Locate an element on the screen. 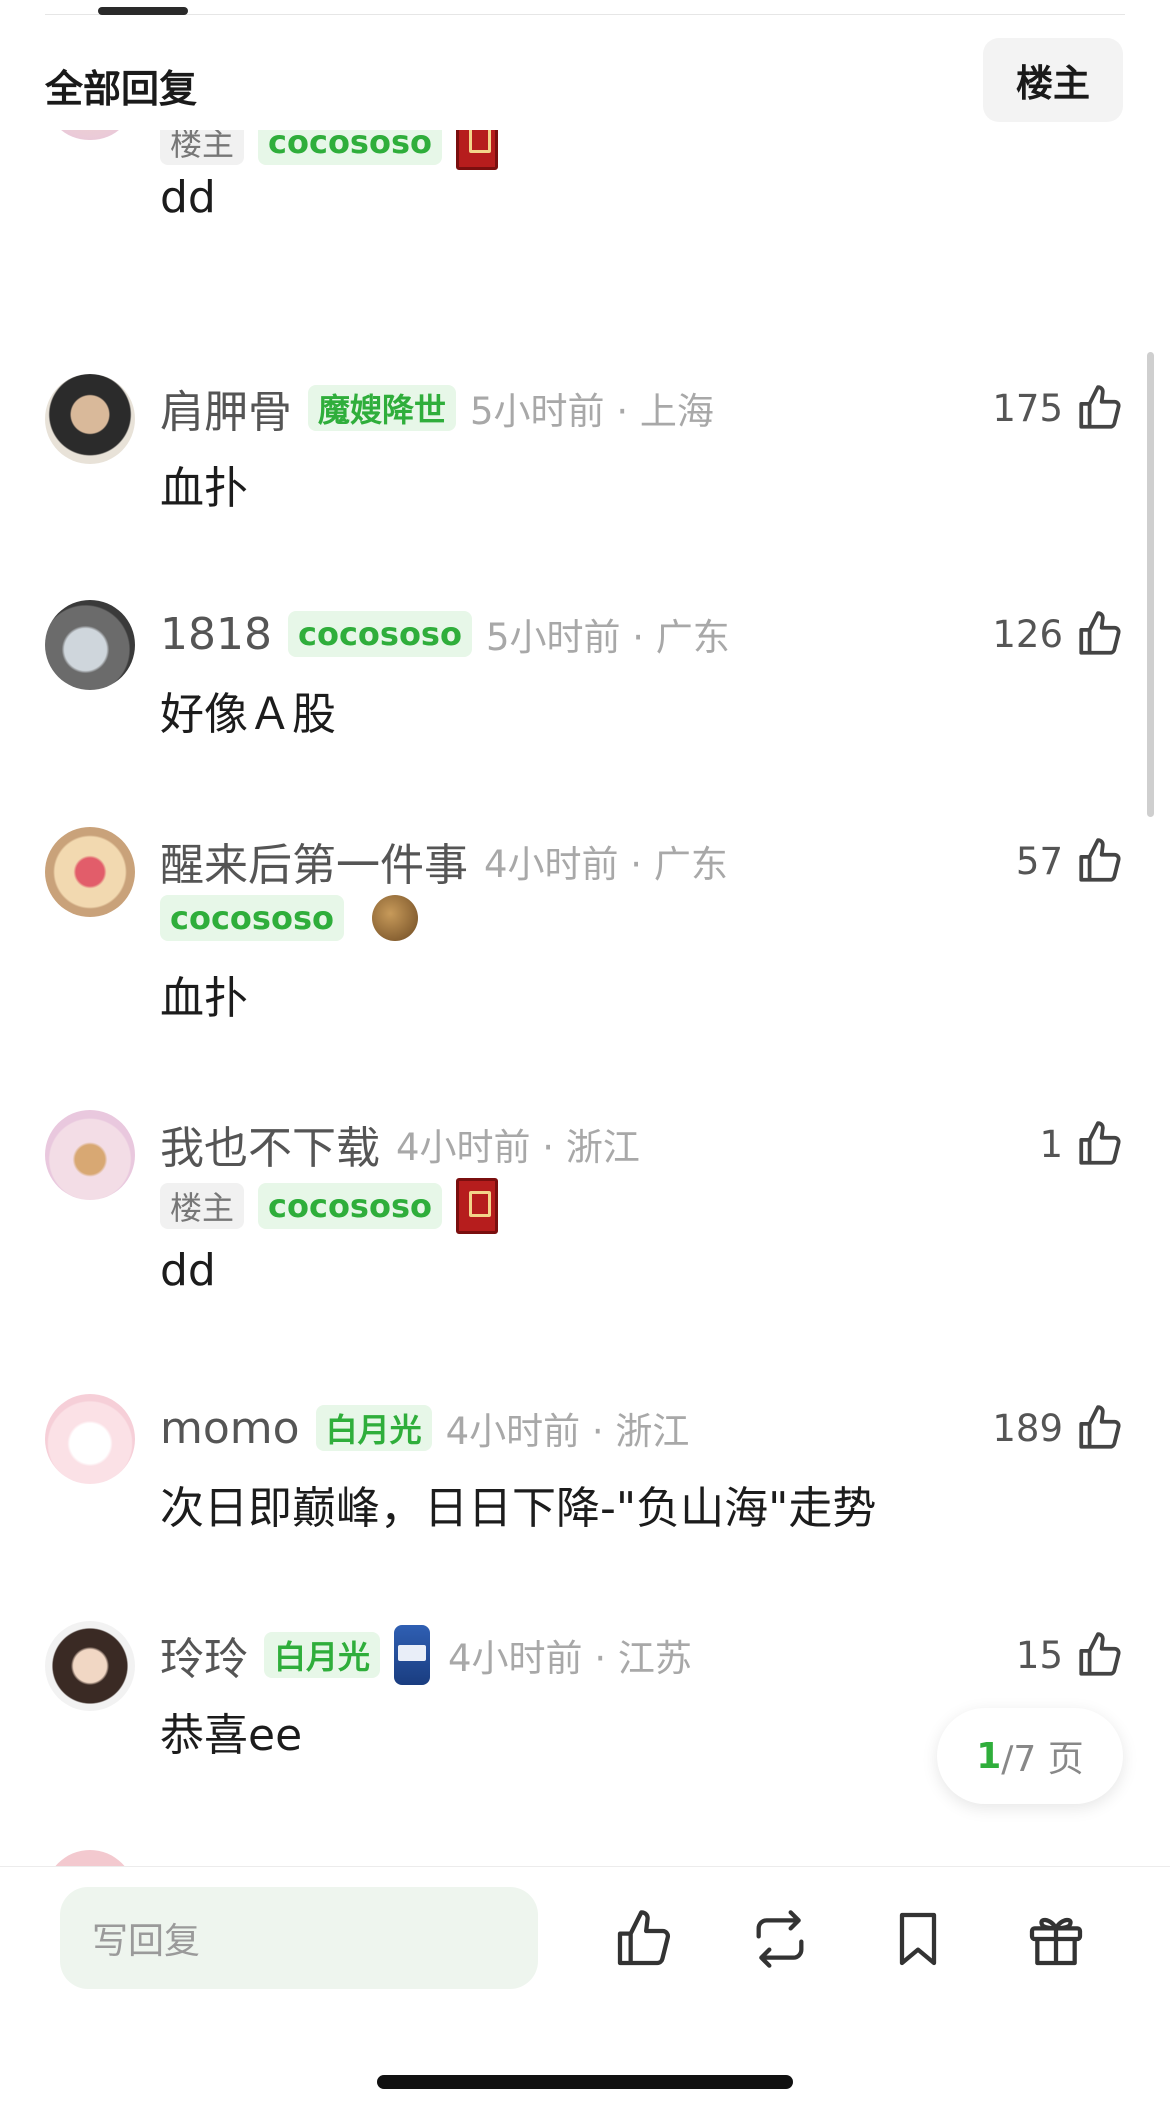  like-count: 126 is located at coordinates (1027, 634).